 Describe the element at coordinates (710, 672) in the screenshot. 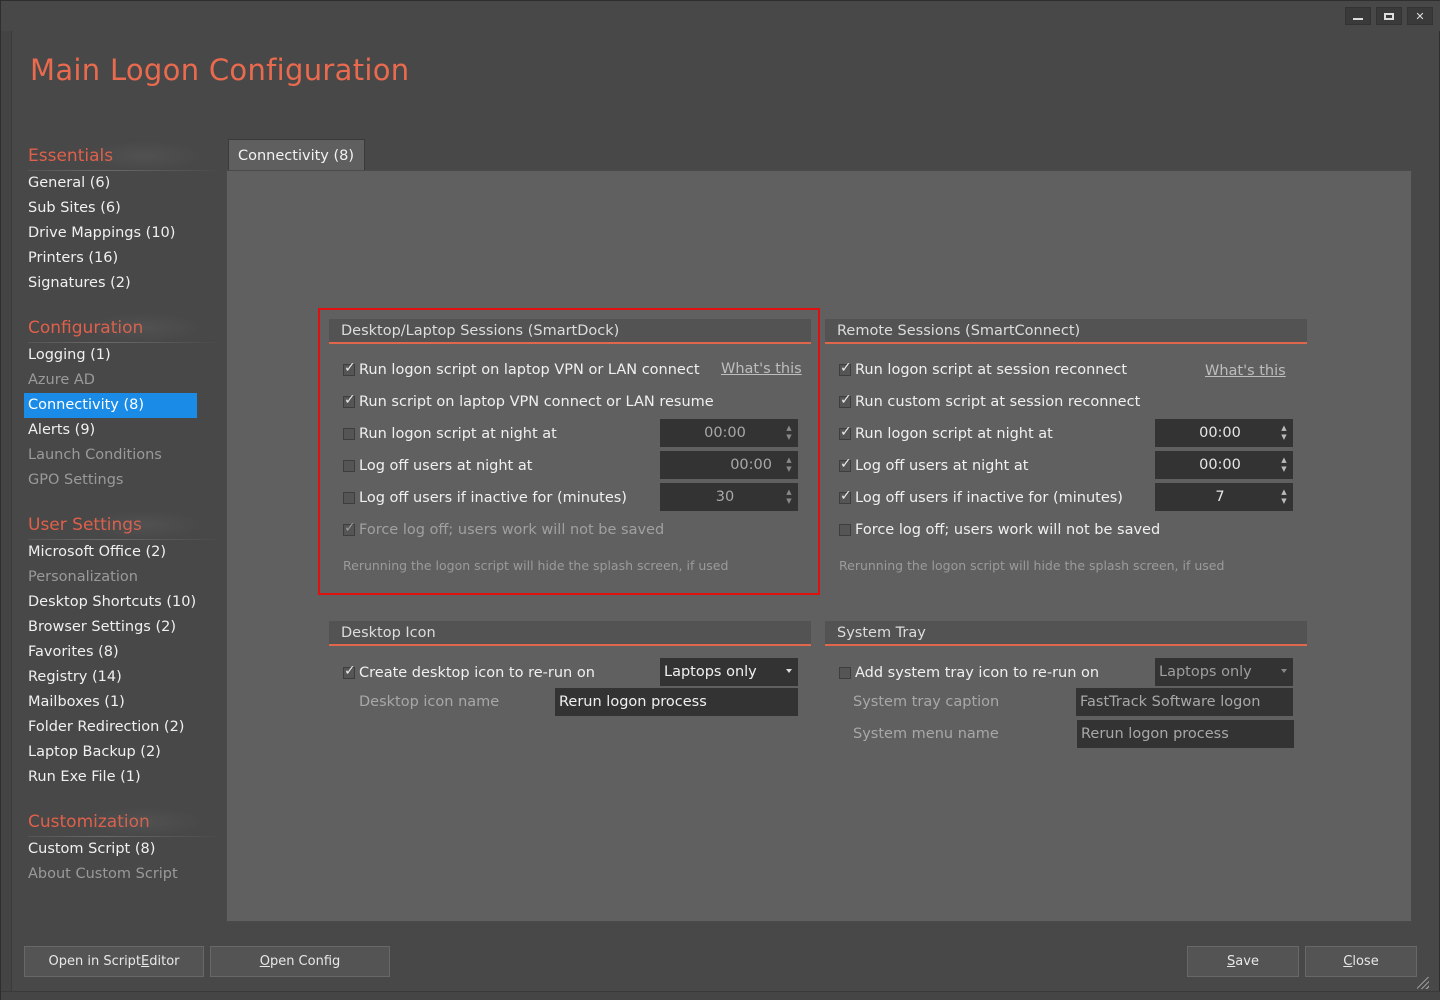

I see `select-value: Laptops only` at that location.